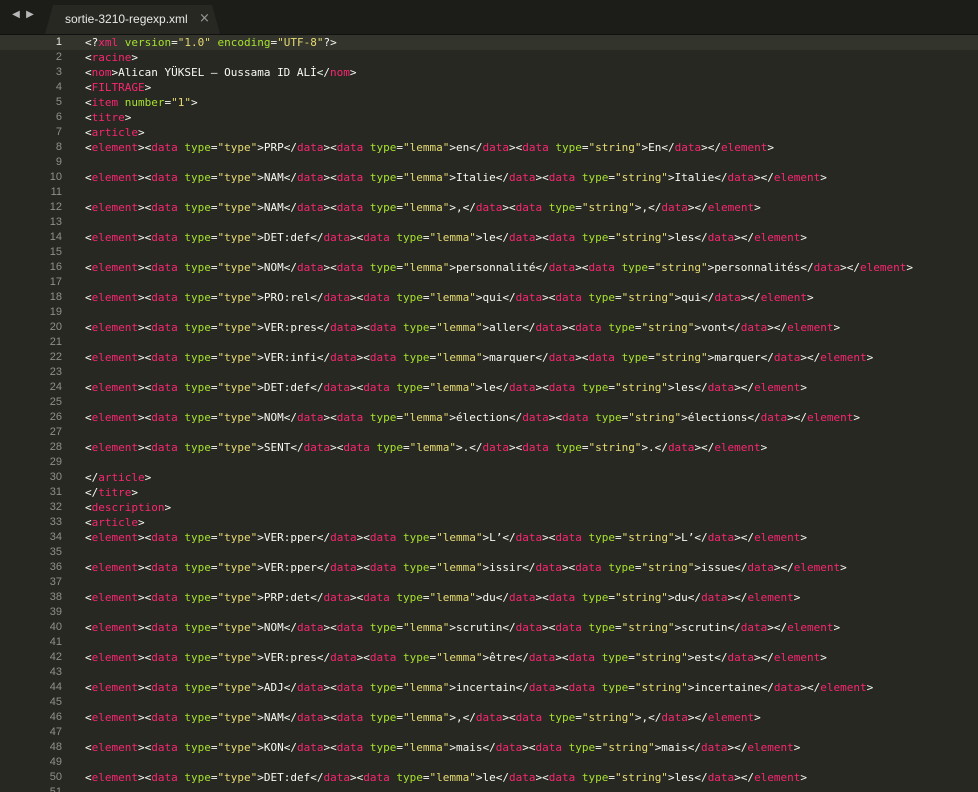 This screenshot has width=978, height=792. Describe the element at coordinates (489, 402) in the screenshot. I see `code-line: 25` at that location.